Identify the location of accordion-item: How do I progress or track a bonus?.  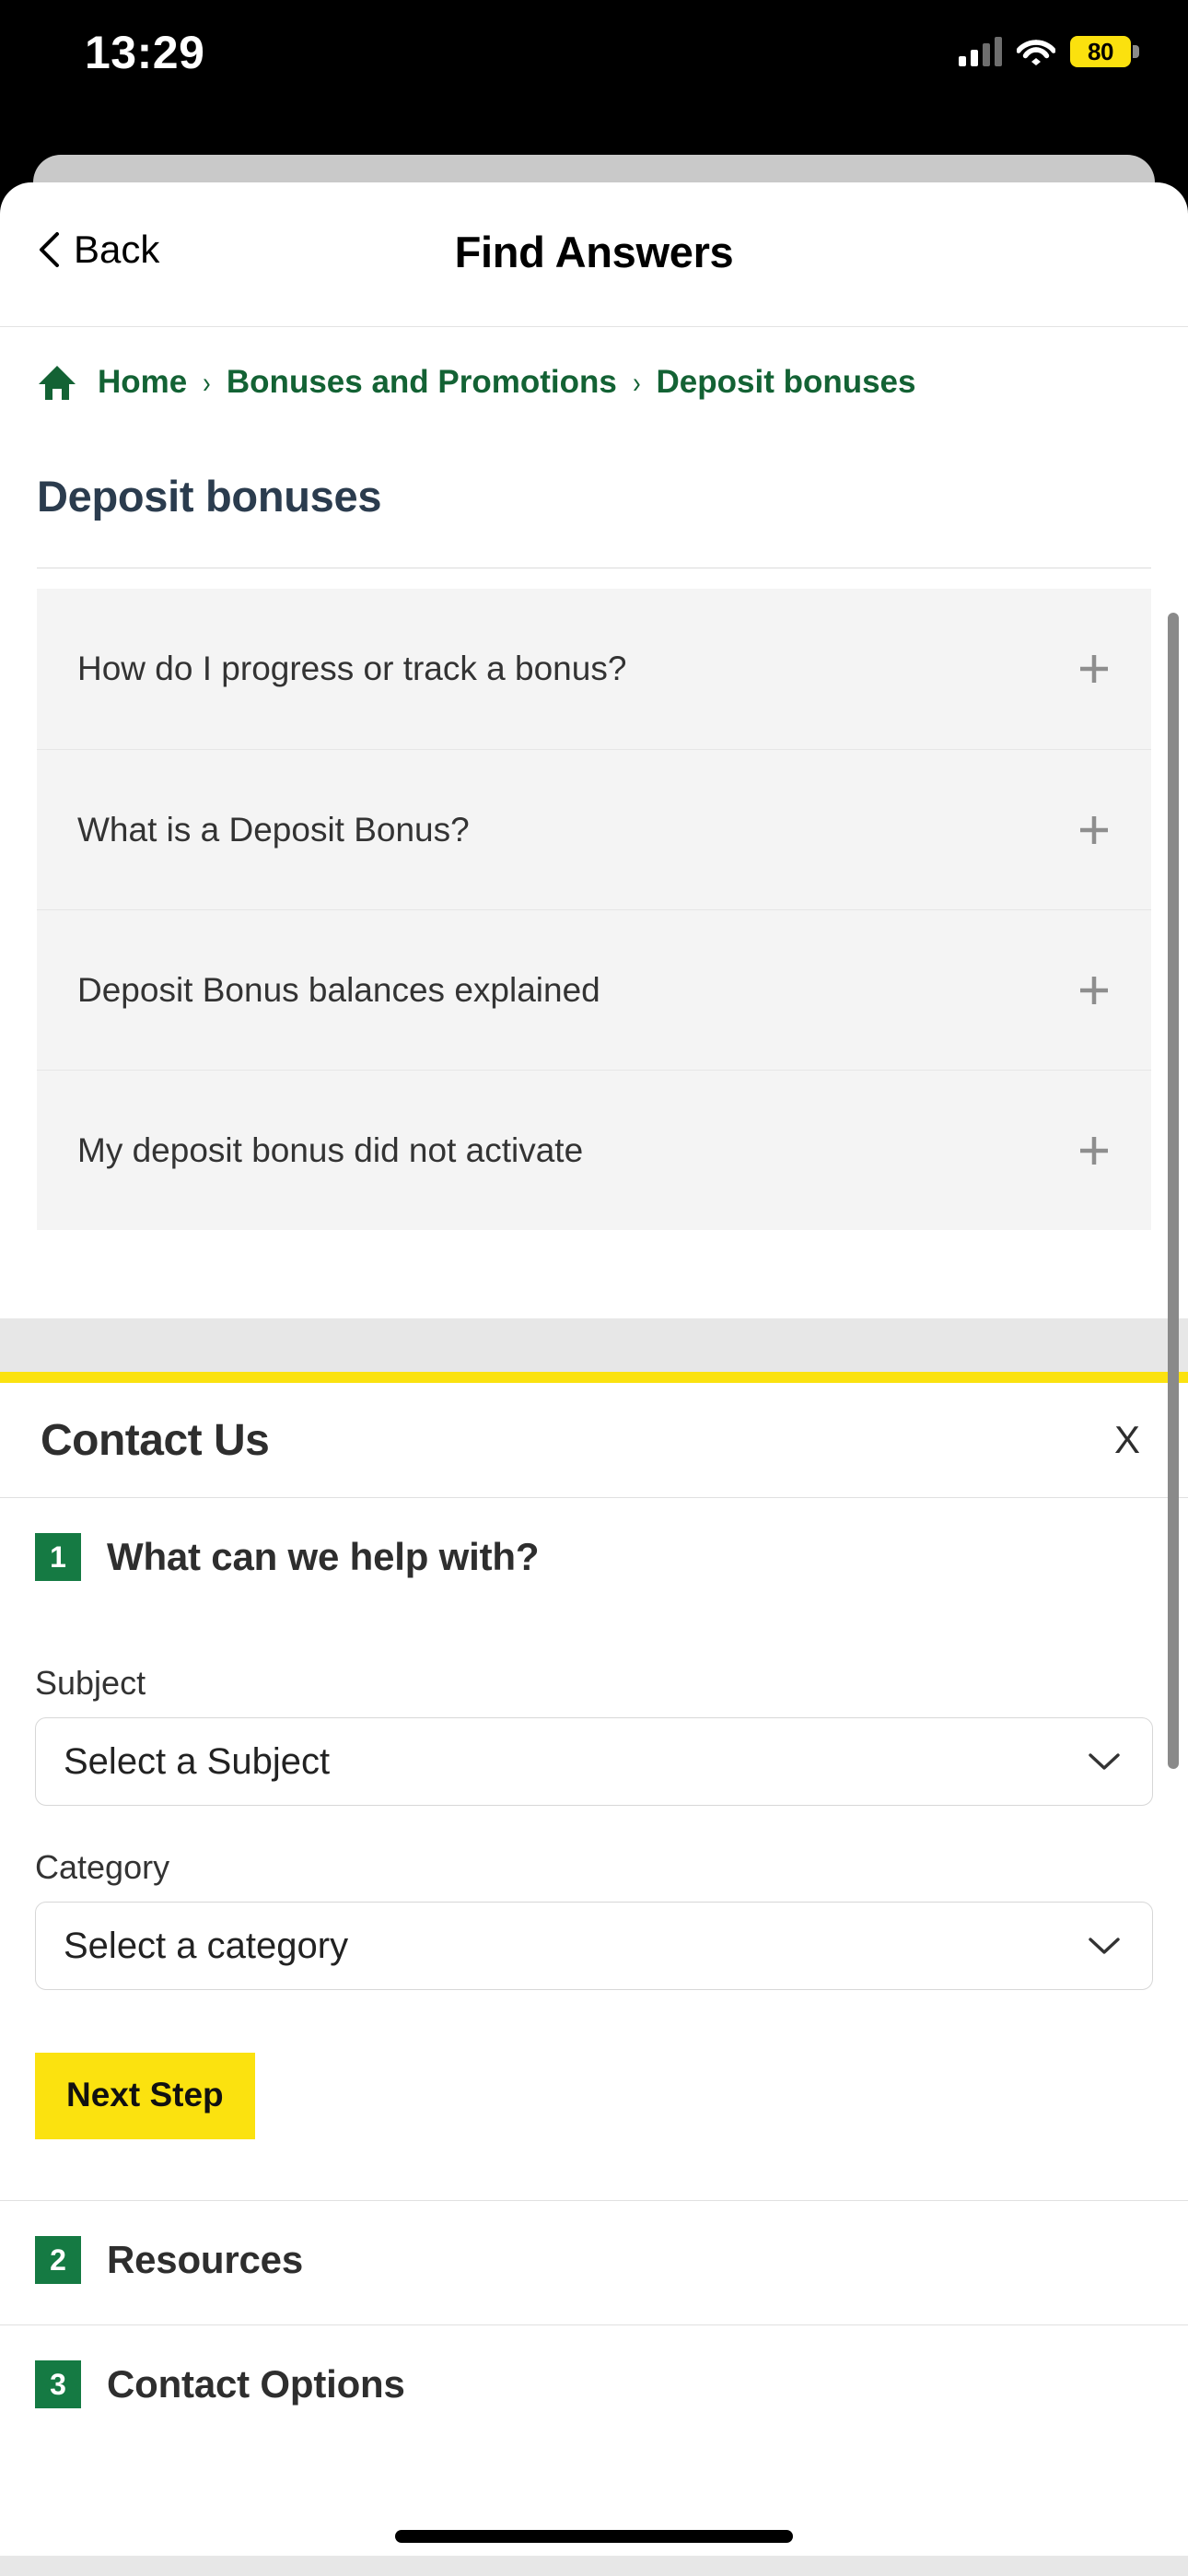
(594, 669).